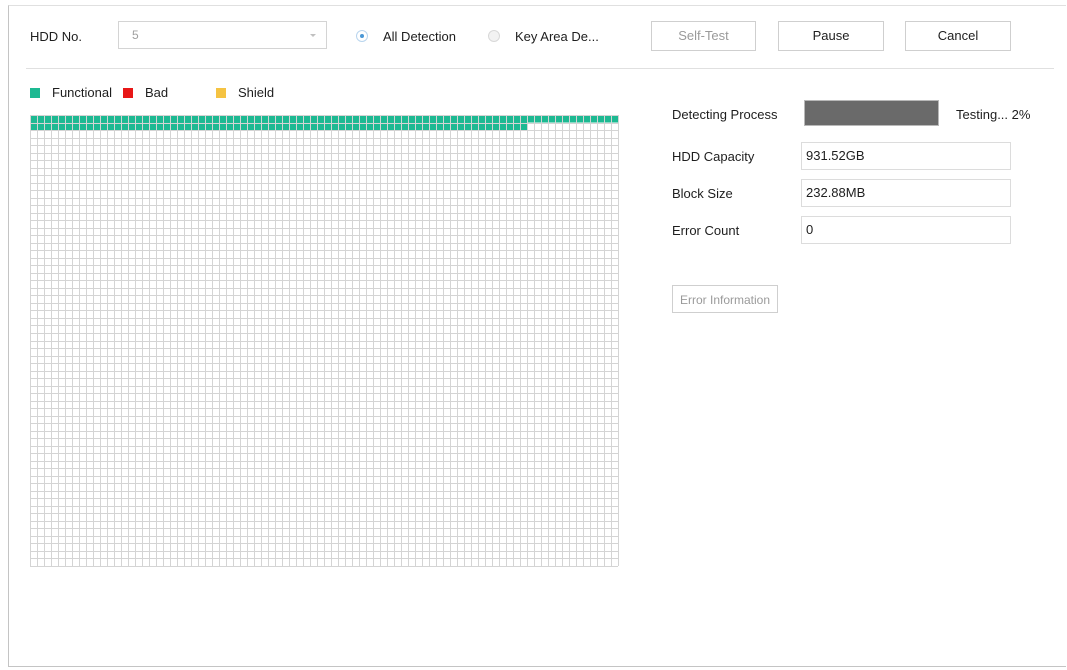 This screenshot has height=670, width=1067. What do you see at coordinates (35, 93) in the screenshot?
I see `legend-functional-swatch` at bounding box center [35, 93].